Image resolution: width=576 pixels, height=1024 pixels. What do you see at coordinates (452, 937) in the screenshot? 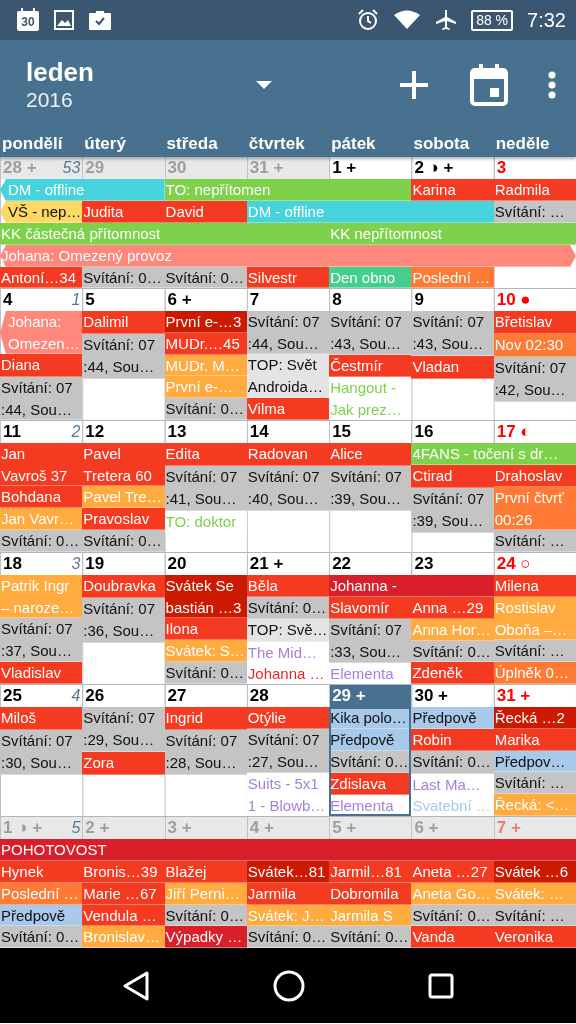
I see `calendar-event: Vanda` at bounding box center [452, 937].